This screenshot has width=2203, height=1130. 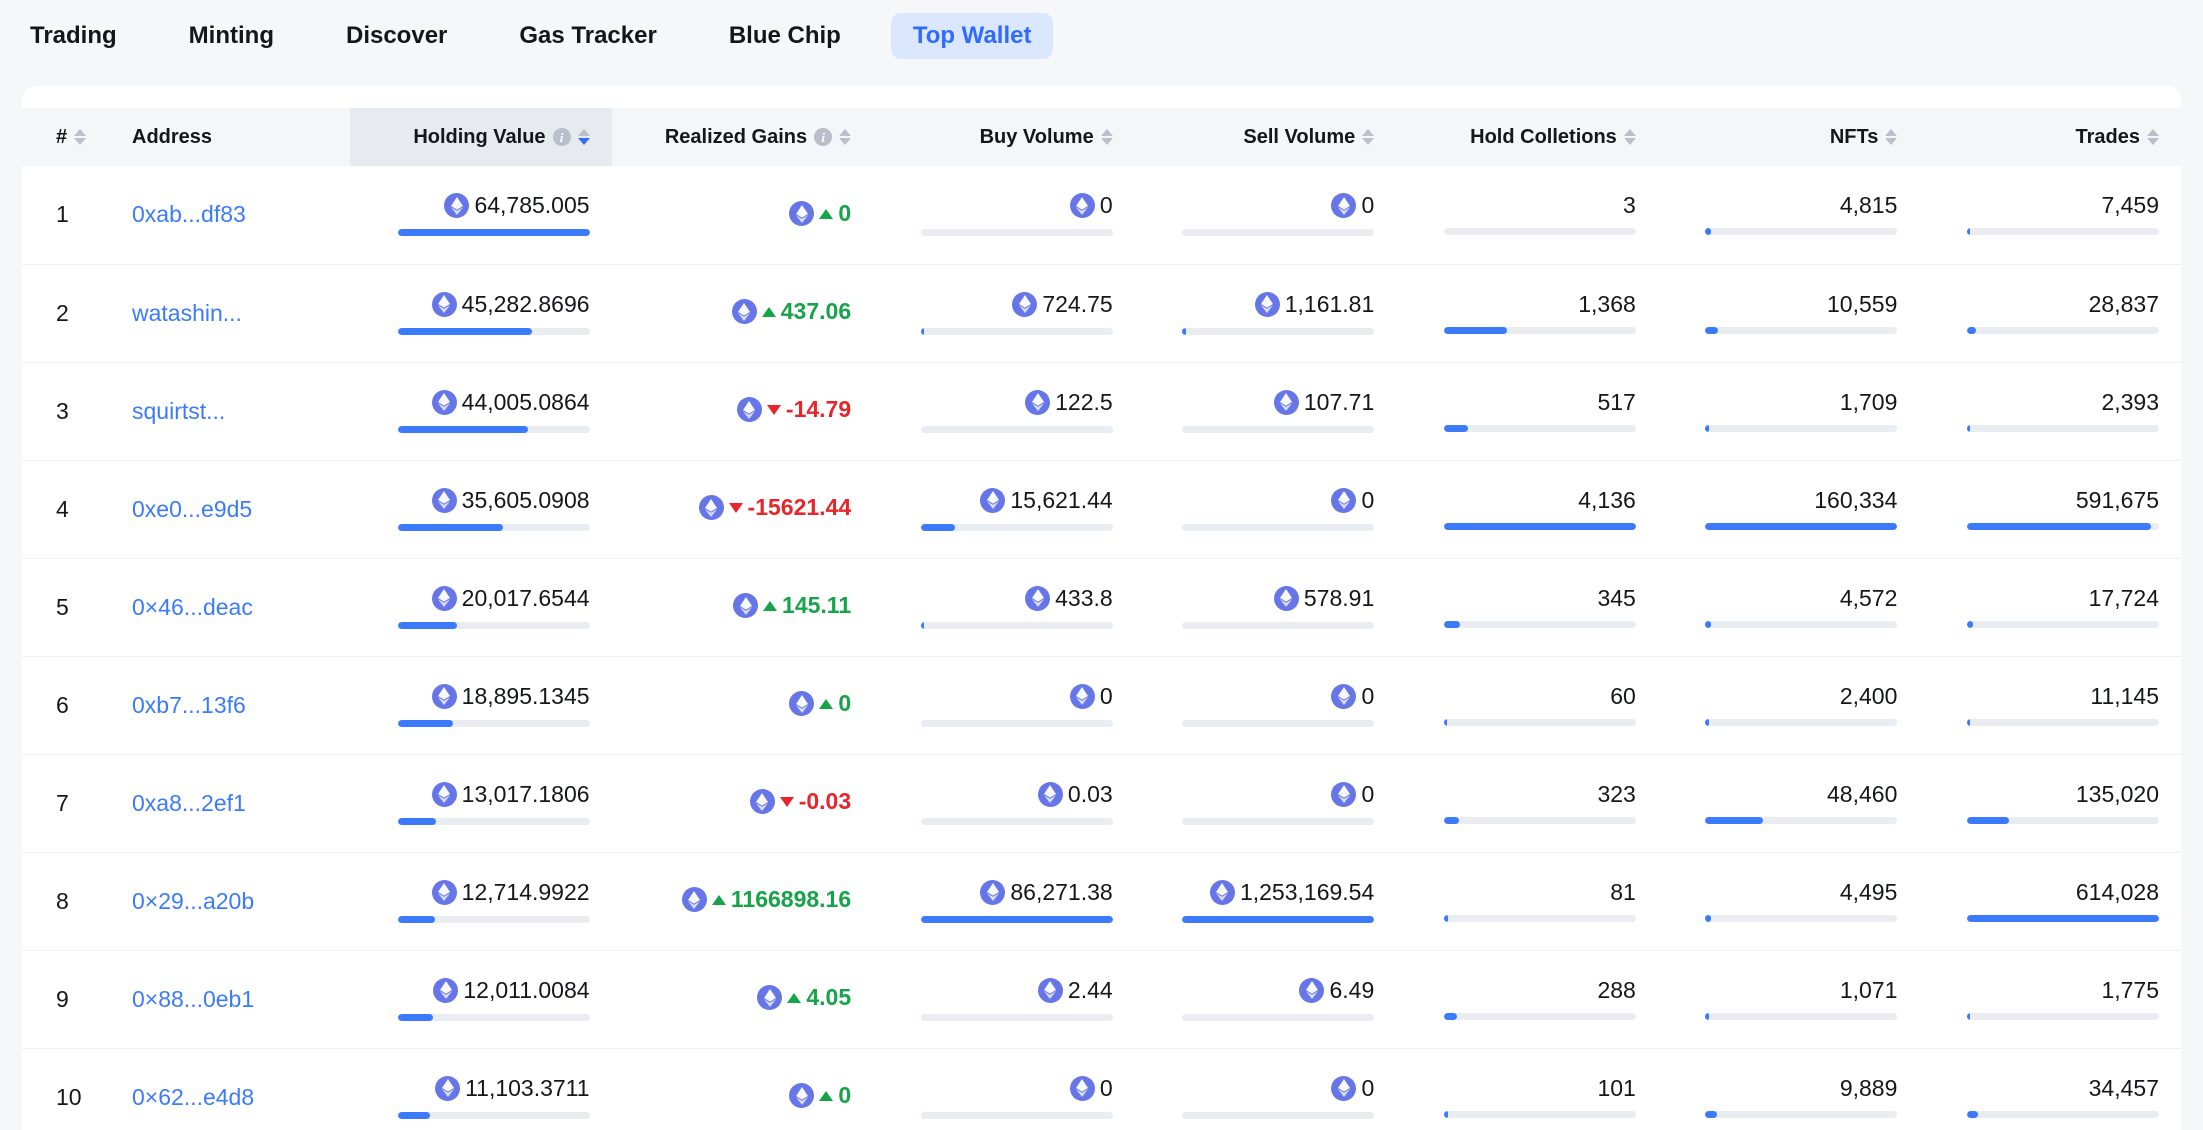 What do you see at coordinates (1329, 303) in the screenshot?
I see `sell-volume-text: 1,161.81` at bounding box center [1329, 303].